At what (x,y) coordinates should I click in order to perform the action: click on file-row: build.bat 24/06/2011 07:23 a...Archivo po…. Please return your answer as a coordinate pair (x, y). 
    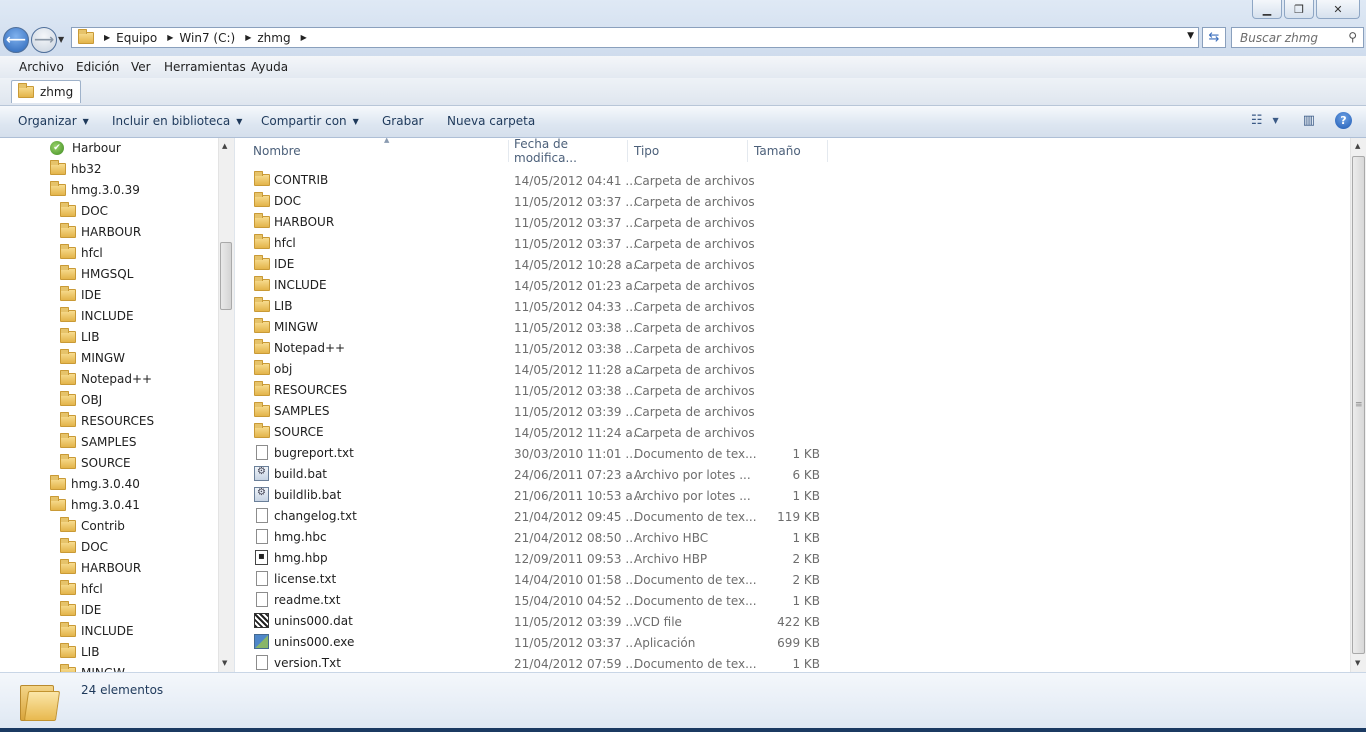
    Looking at the image, I should click on (548, 474).